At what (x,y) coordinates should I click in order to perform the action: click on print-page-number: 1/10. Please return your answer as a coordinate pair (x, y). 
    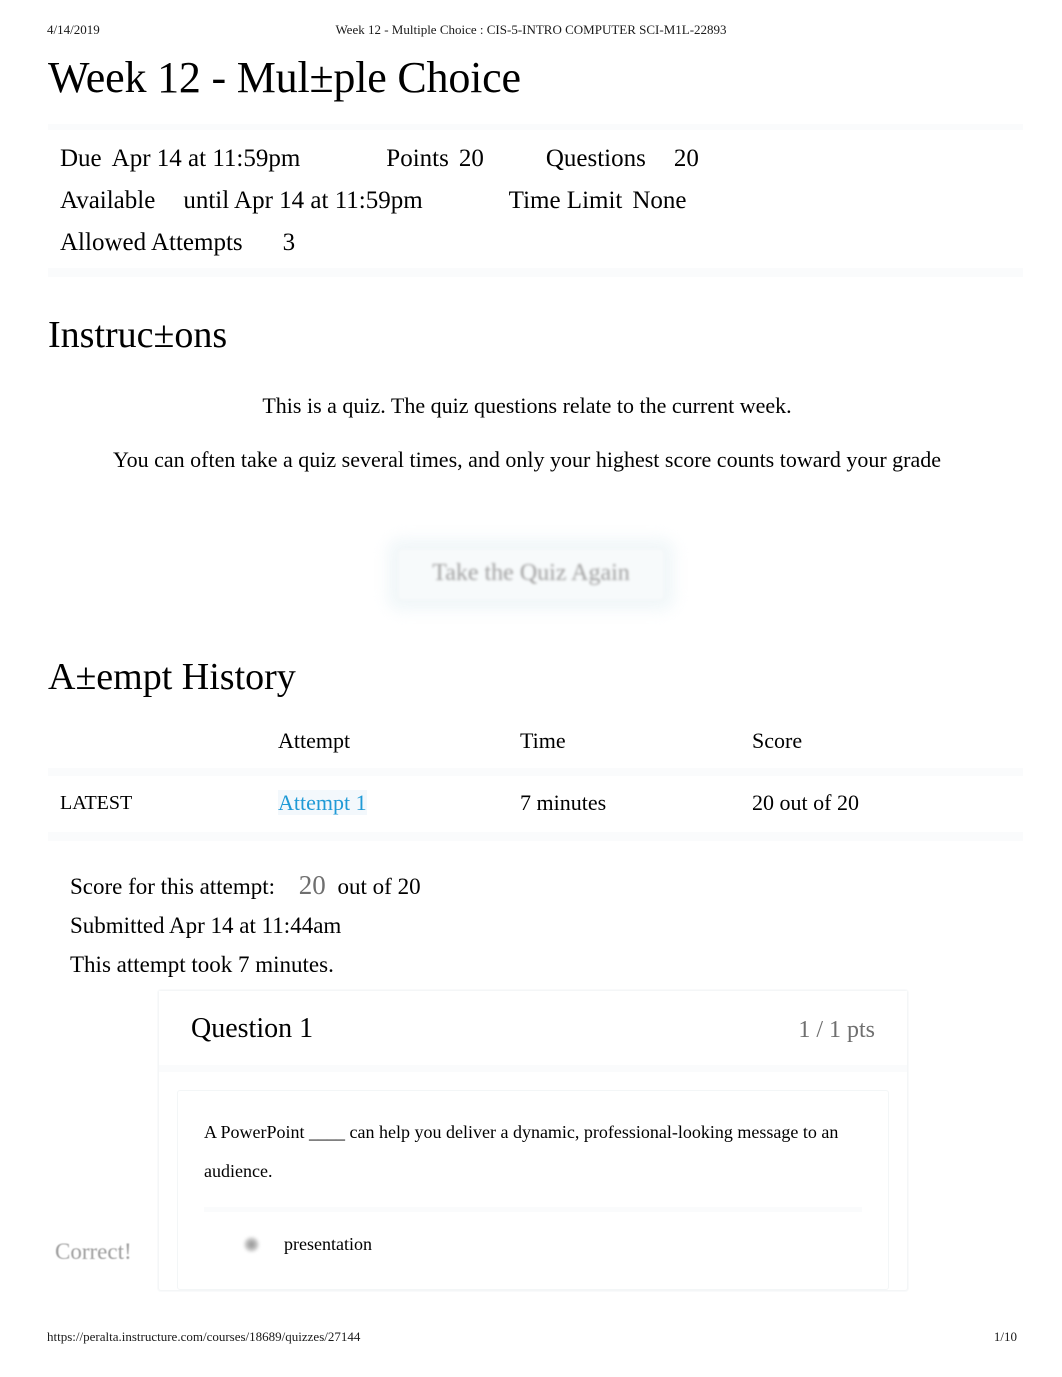
    Looking at the image, I should click on (1005, 1336).